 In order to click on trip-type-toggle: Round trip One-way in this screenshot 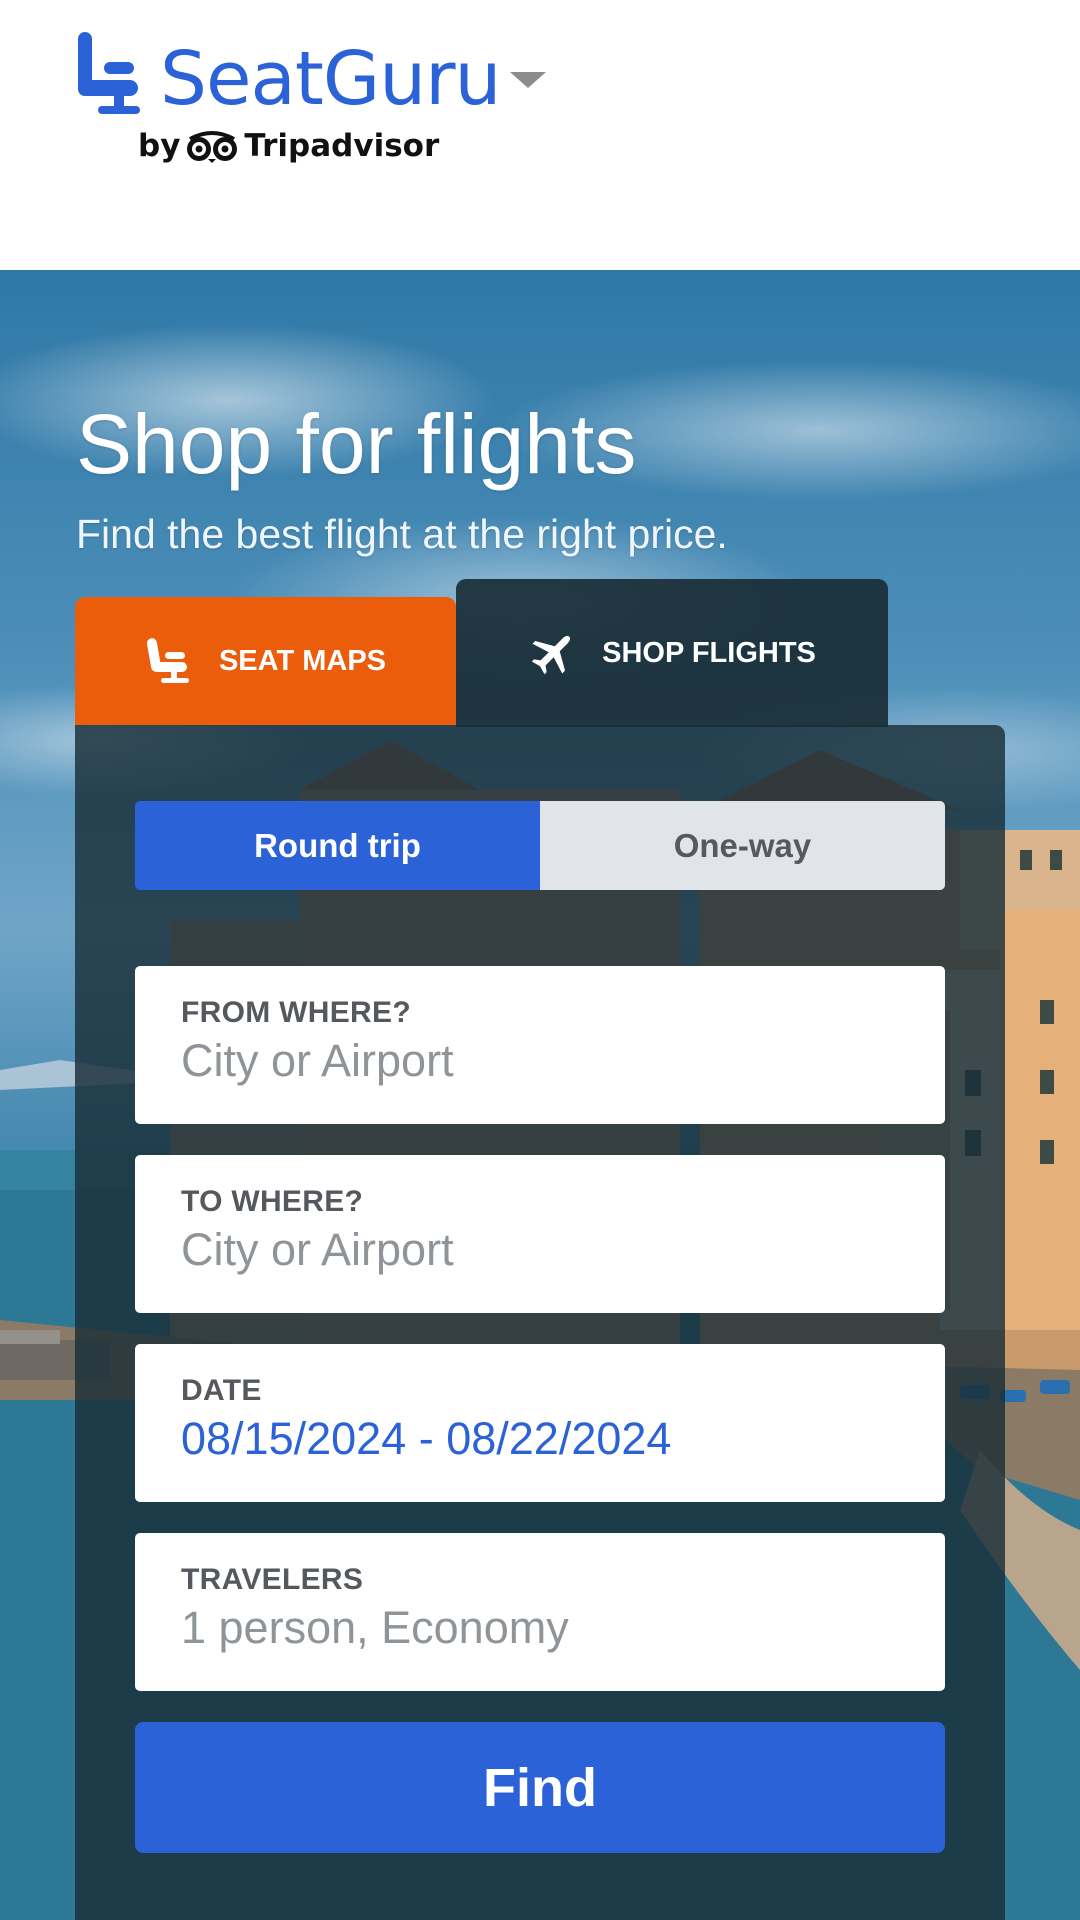, I will do `click(540, 845)`.